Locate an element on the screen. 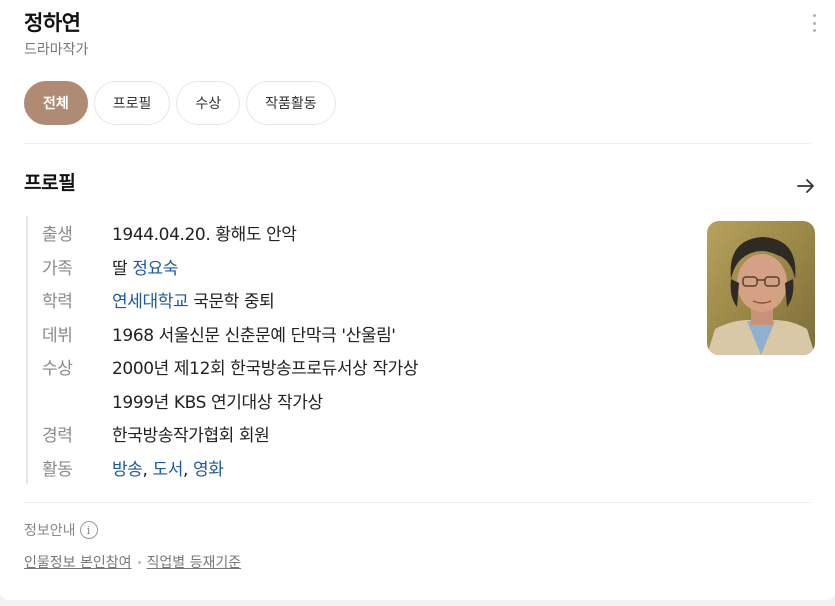  info-value: 방송, 도서, 영화 is located at coordinates (168, 467).